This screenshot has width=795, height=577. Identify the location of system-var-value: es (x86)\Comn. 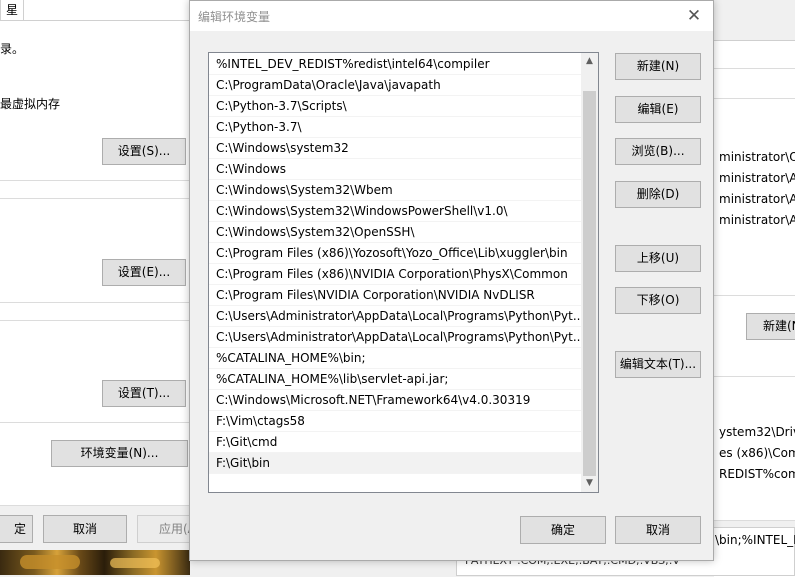
(757, 453).